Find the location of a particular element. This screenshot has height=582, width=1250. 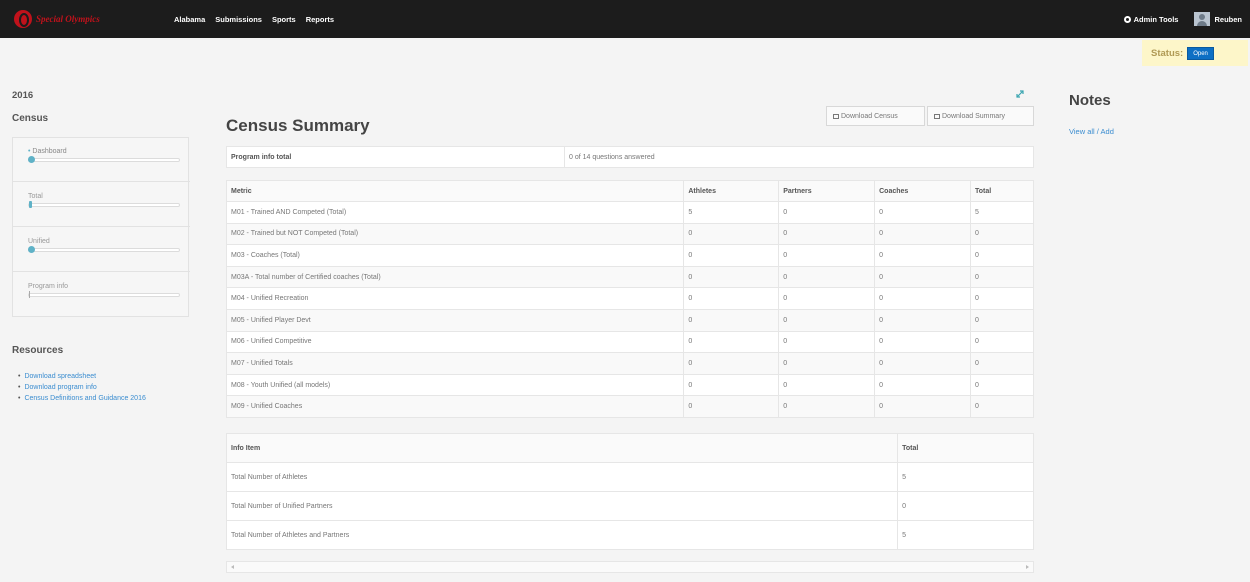

info-item-cell: Total Number of Athletes is located at coordinates (562, 477).